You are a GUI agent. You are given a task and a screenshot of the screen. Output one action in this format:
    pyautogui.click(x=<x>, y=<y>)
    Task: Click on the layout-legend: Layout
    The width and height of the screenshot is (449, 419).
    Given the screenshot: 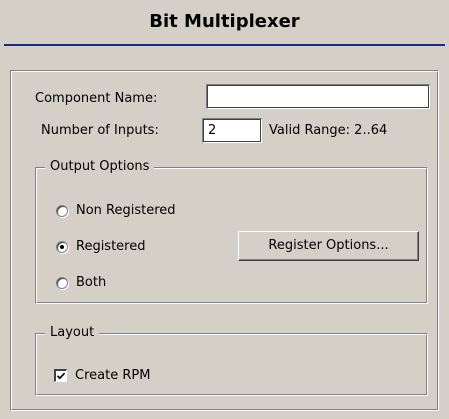 What is the action you would take?
    pyautogui.click(x=72, y=332)
    